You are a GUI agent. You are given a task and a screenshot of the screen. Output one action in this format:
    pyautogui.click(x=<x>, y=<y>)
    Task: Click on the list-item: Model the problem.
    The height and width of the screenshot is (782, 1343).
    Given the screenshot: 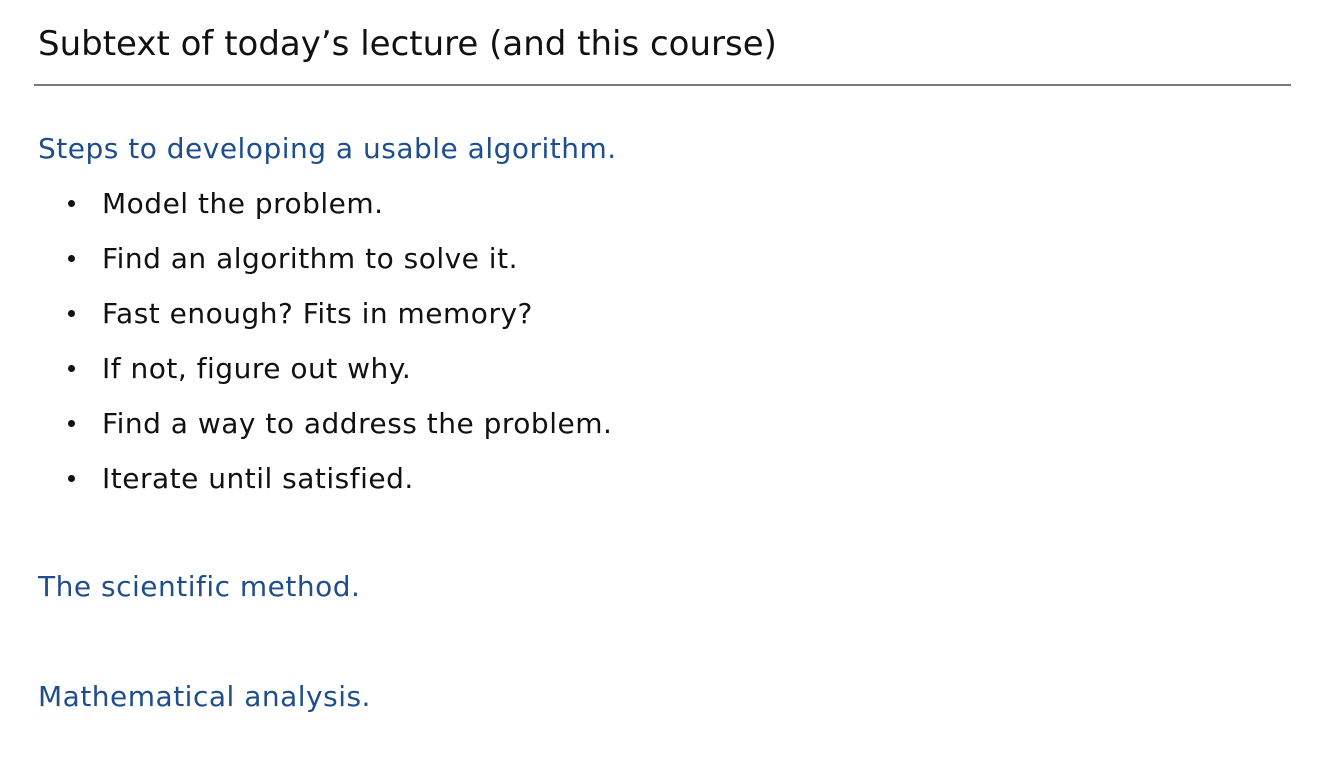 What is the action you would take?
    pyautogui.click(x=337, y=211)
    